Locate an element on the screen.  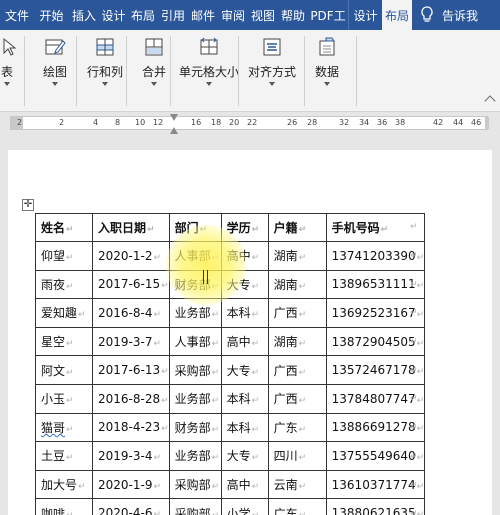
table-cell: 猫哥↵ is located at coordinates (64, 427).